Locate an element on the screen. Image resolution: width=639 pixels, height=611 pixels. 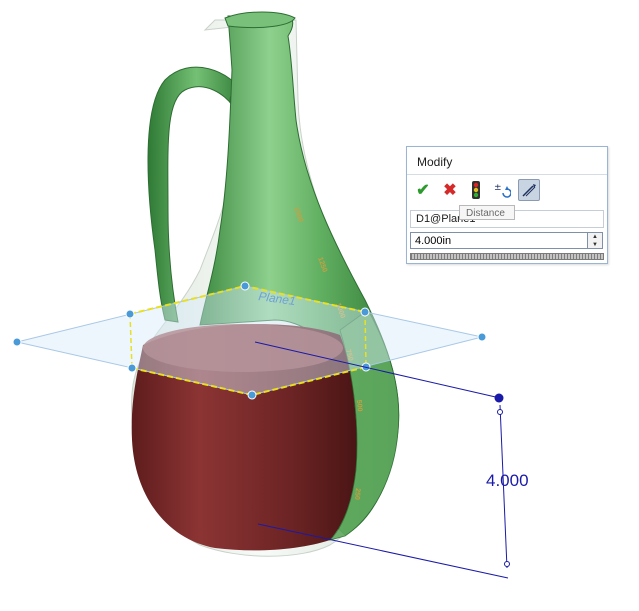
ok-button: ✔ is located at coordinates (423, 190).